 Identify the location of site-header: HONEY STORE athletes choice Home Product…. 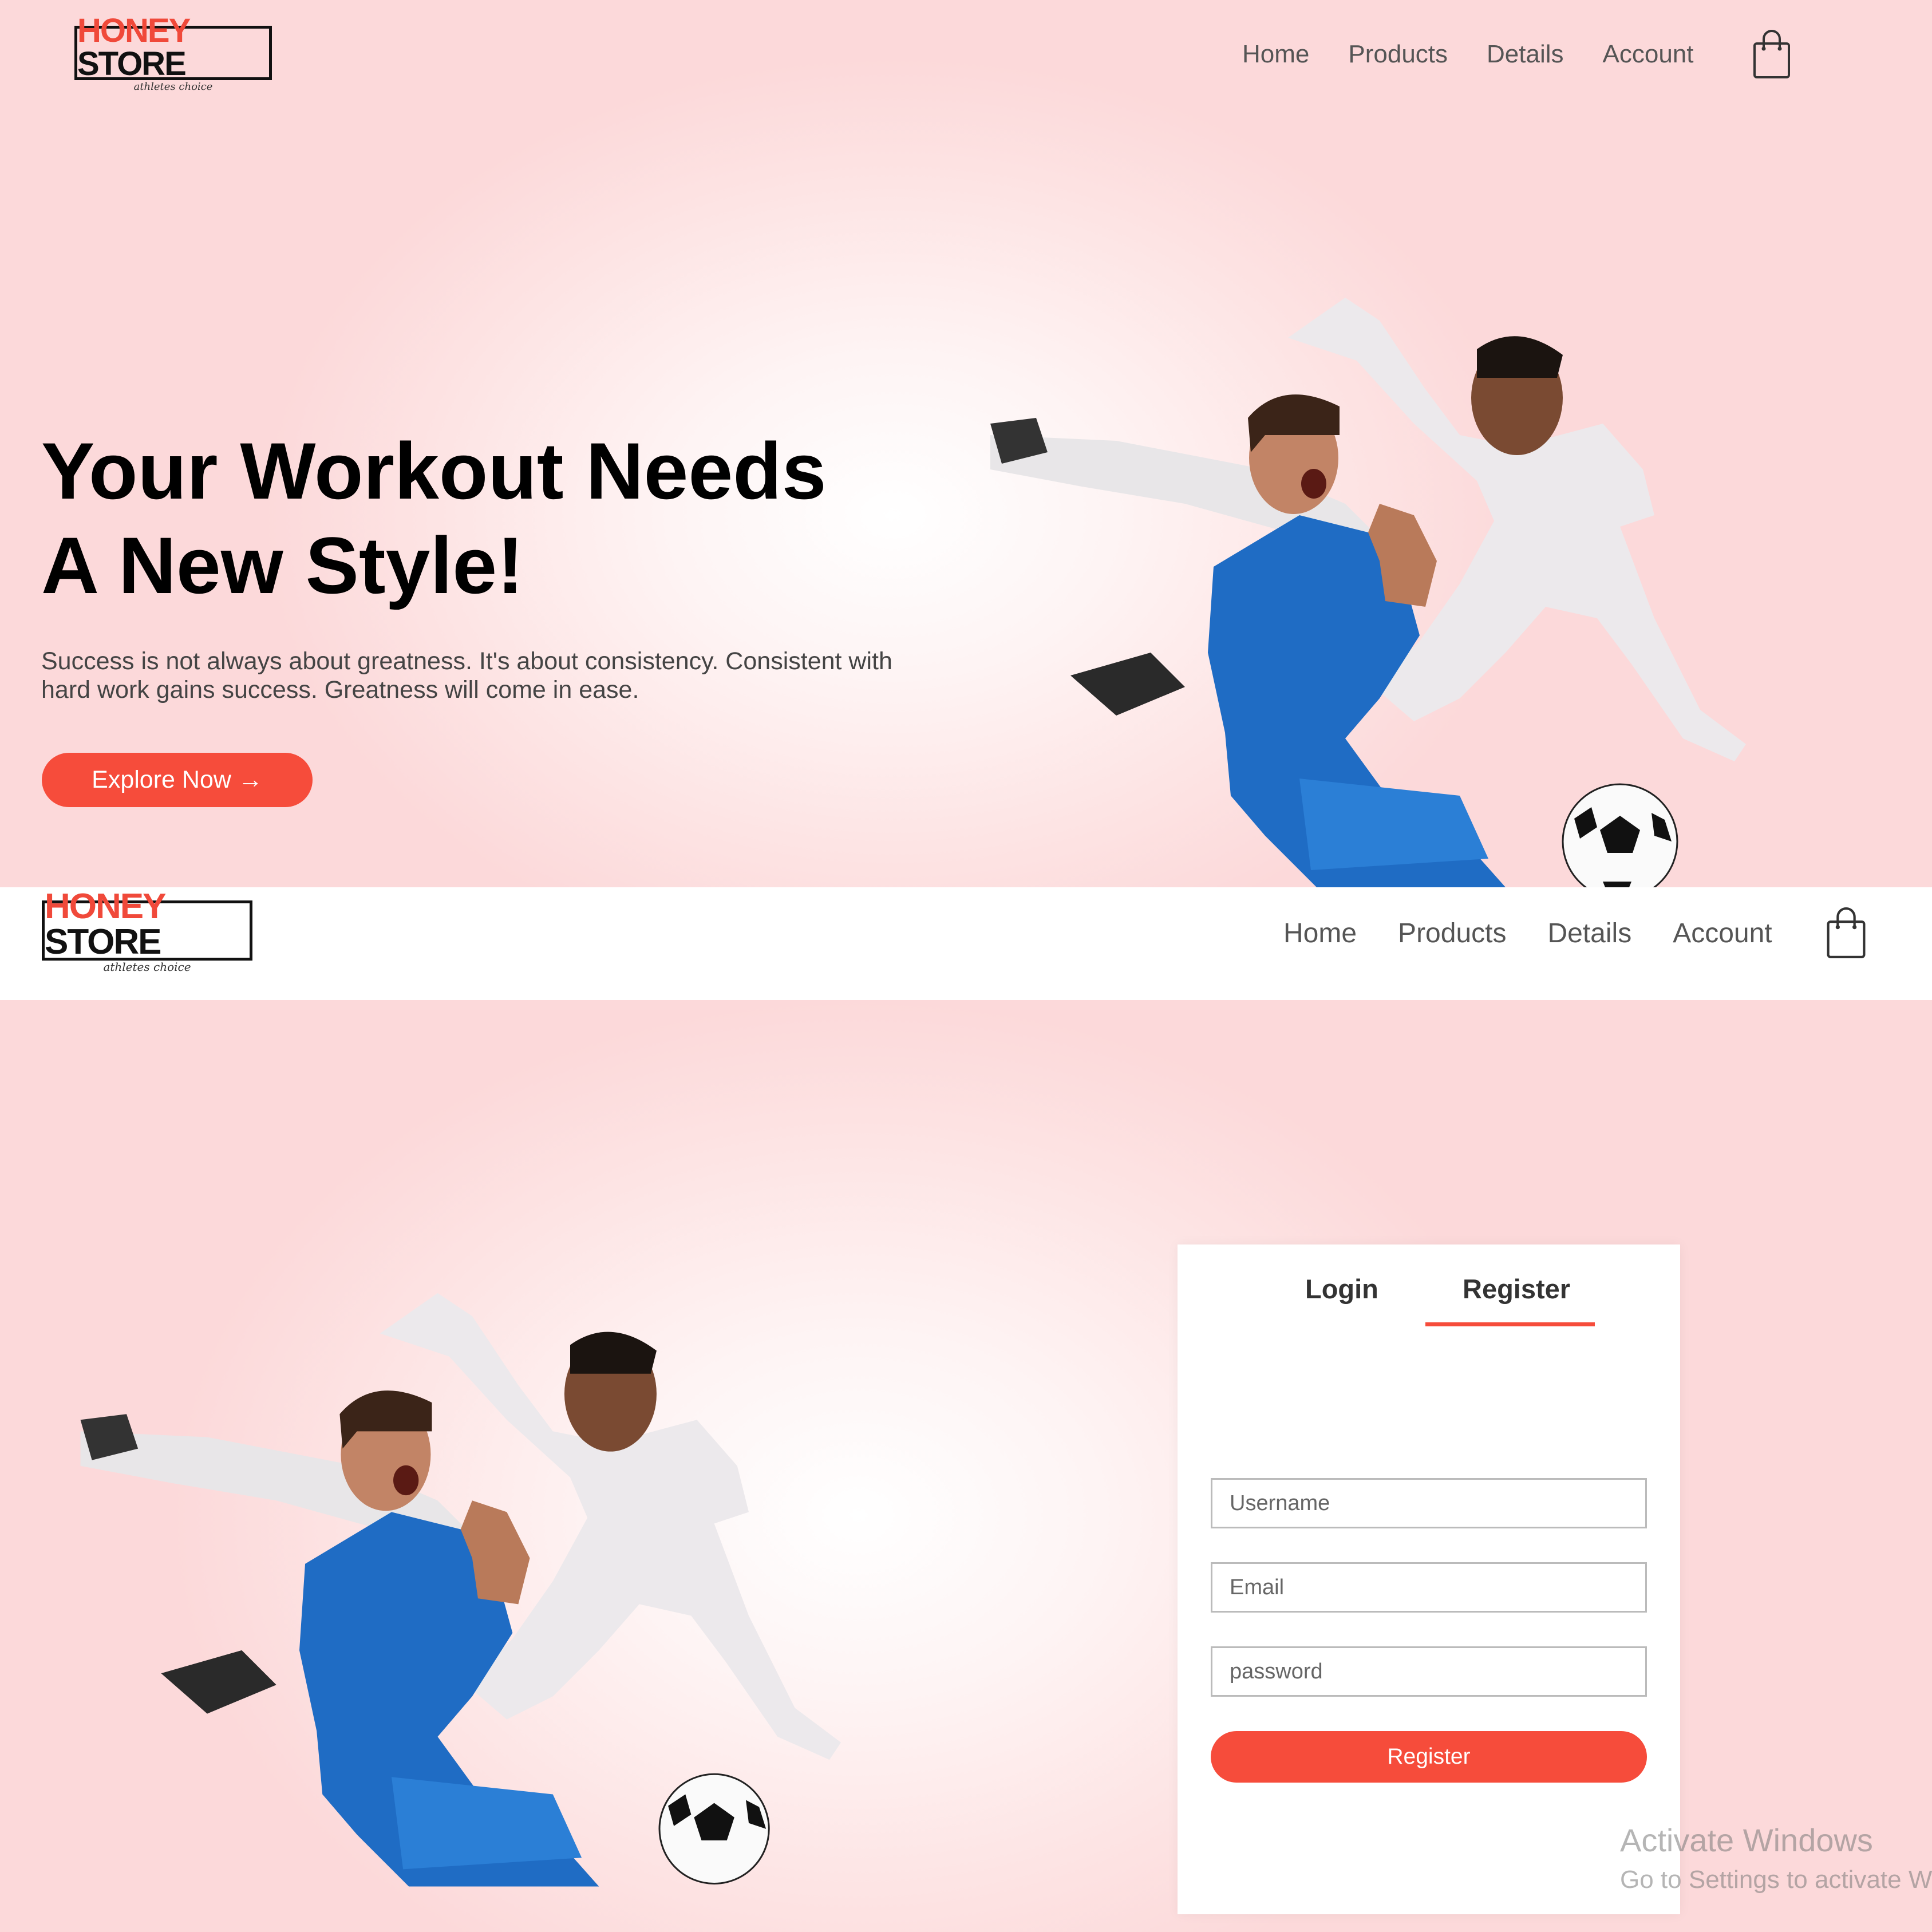
(966, 943).